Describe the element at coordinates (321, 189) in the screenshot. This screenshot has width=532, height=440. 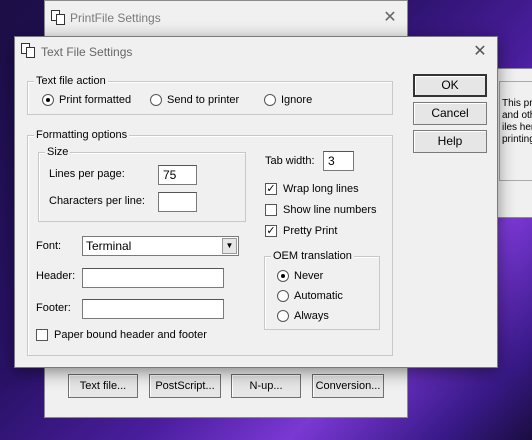
I see `checkbox-label: Wrap long lines` at that location.